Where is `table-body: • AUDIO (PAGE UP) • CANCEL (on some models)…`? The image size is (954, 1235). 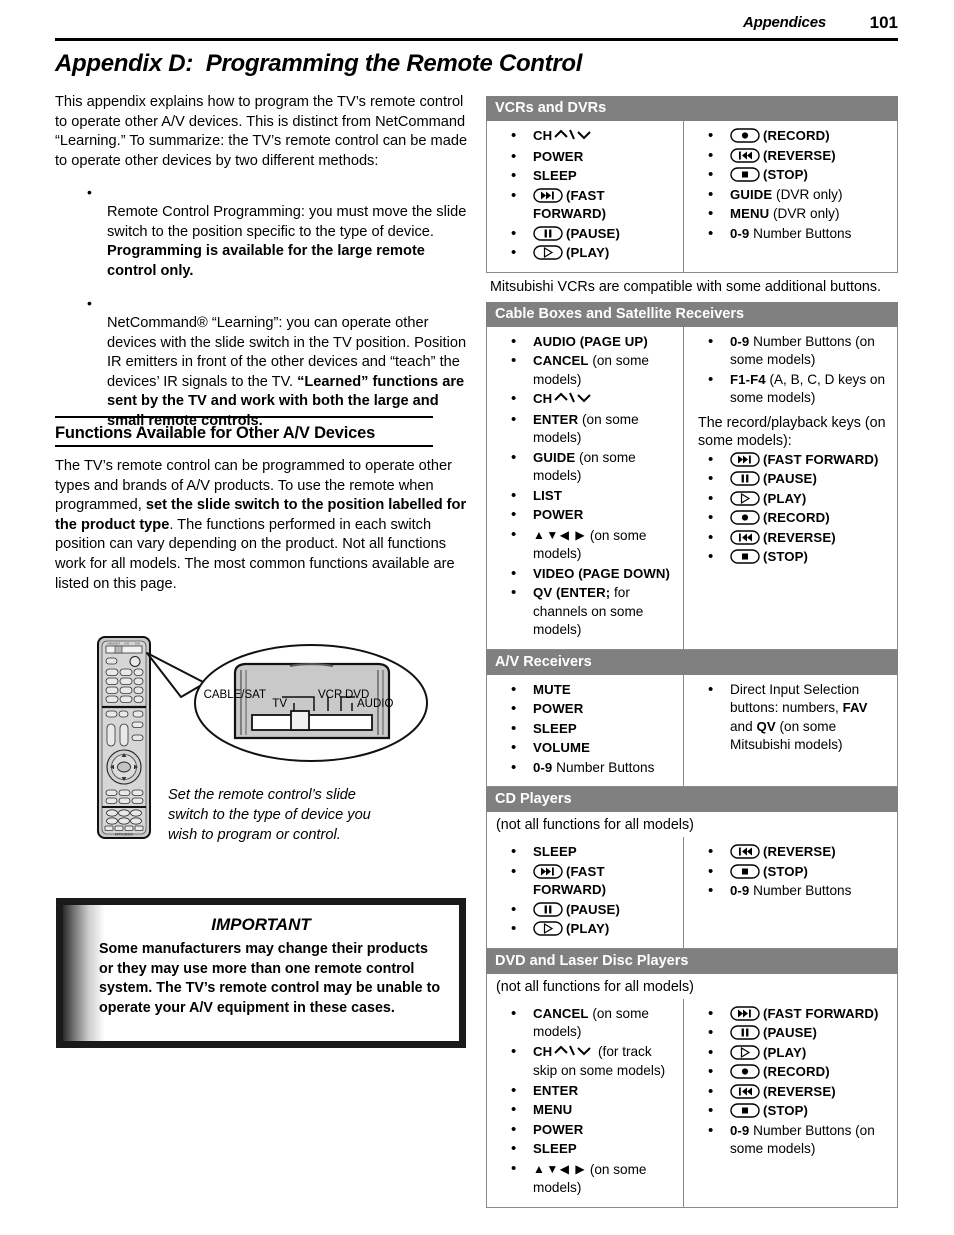
table-body: • AUDIO (PAGE UP) • CANCEL (on some models)… is located at coordinates (692, 488).